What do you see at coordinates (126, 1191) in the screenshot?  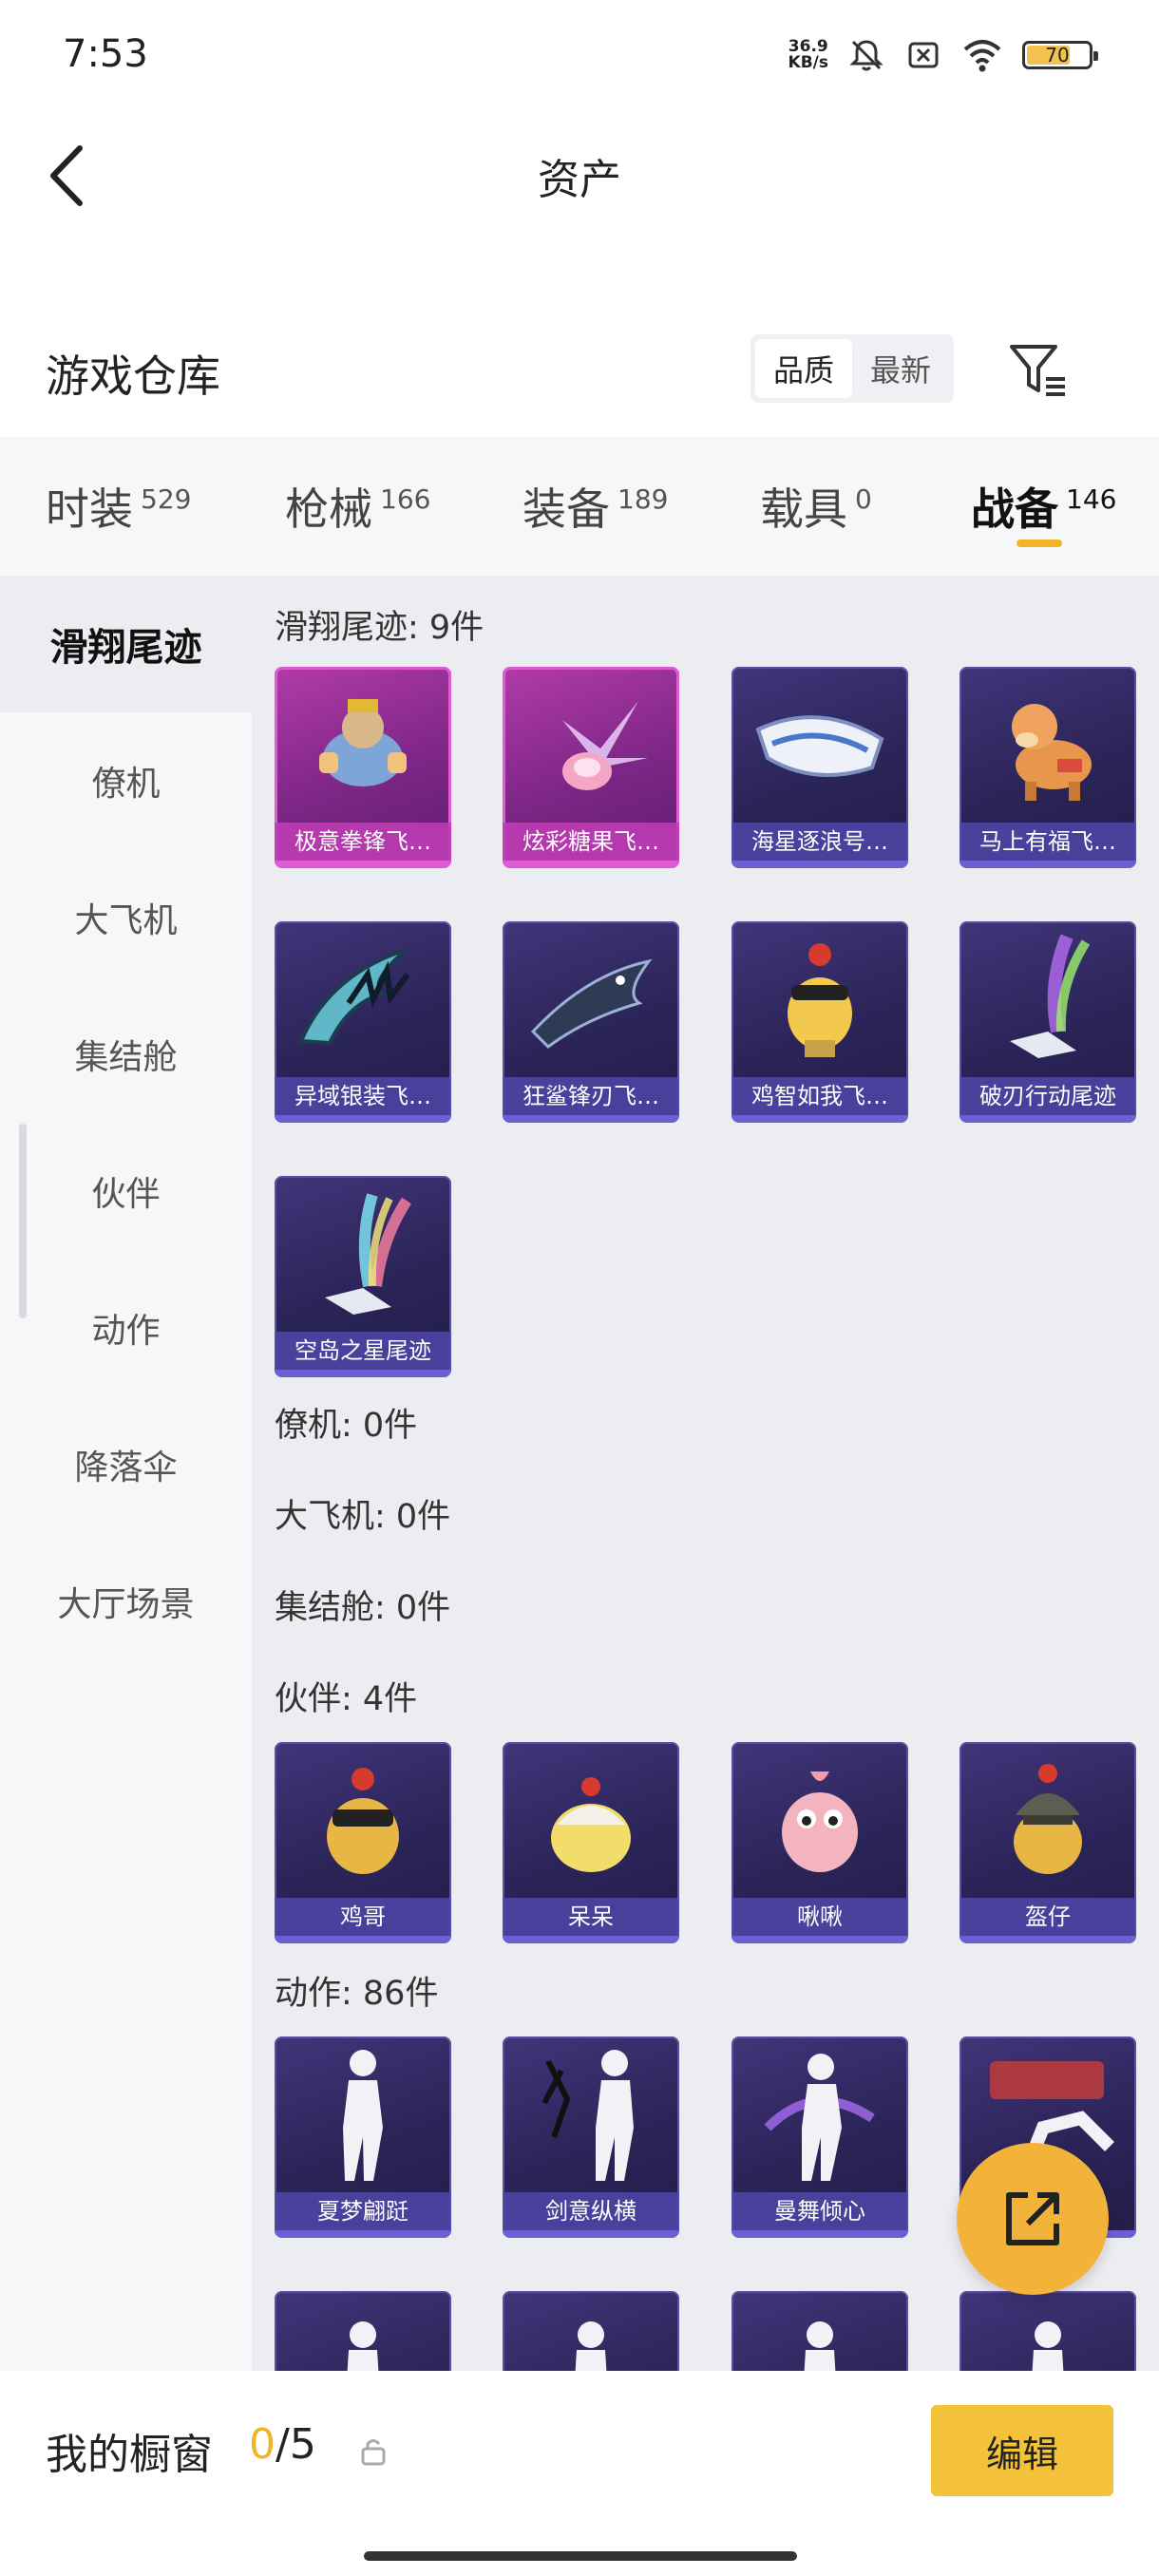 I see `sidebar-item-partner: 伙伴` at bounding box center [126, 1191].